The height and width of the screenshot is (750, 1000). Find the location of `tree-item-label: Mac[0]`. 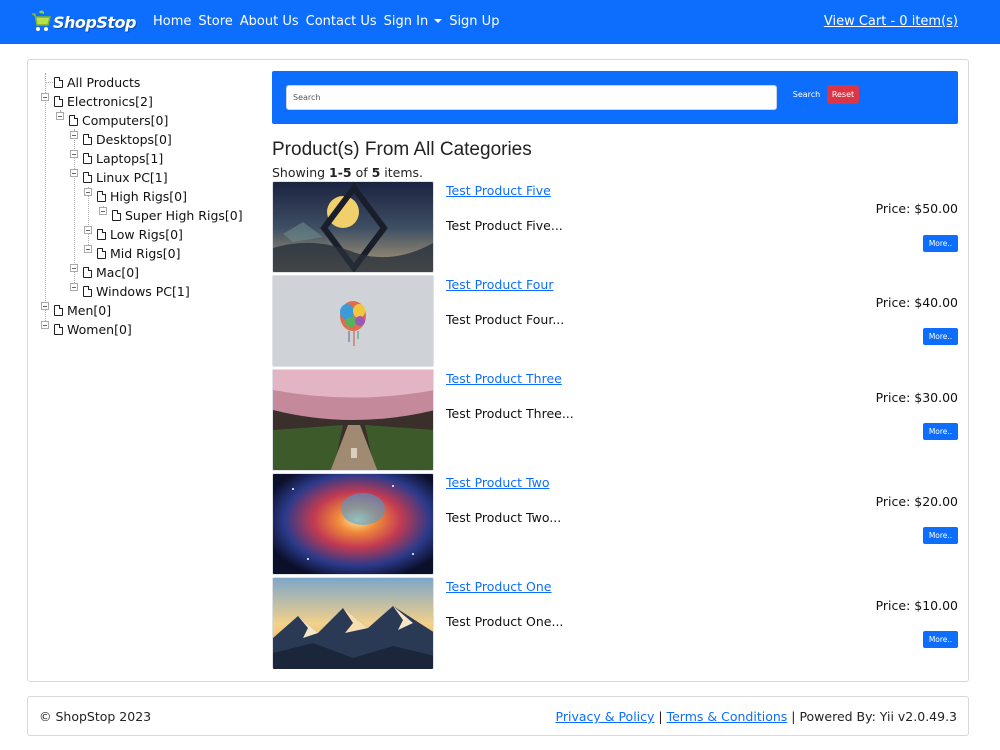

tree-item-label: Mac[0] is located at coordinates (118, 272).